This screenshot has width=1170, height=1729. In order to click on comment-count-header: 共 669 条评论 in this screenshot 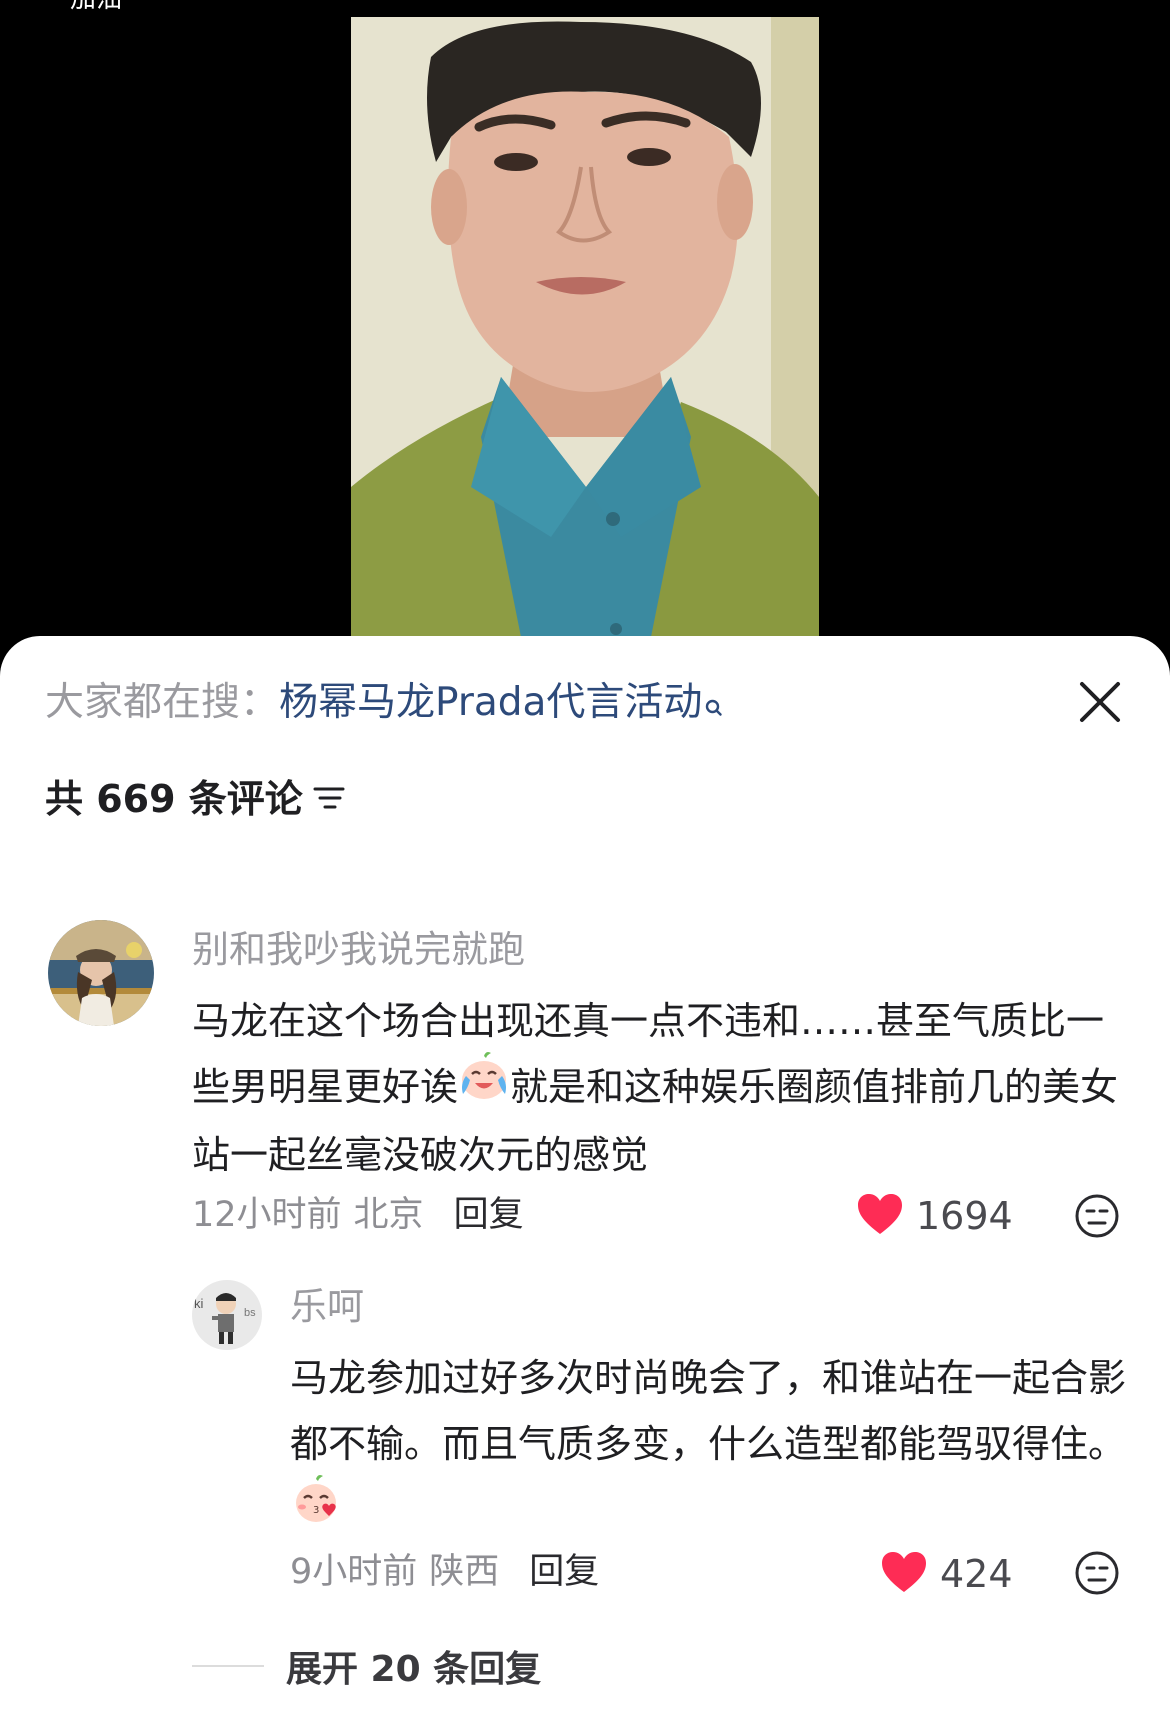, I will do `click(195, 799)`.